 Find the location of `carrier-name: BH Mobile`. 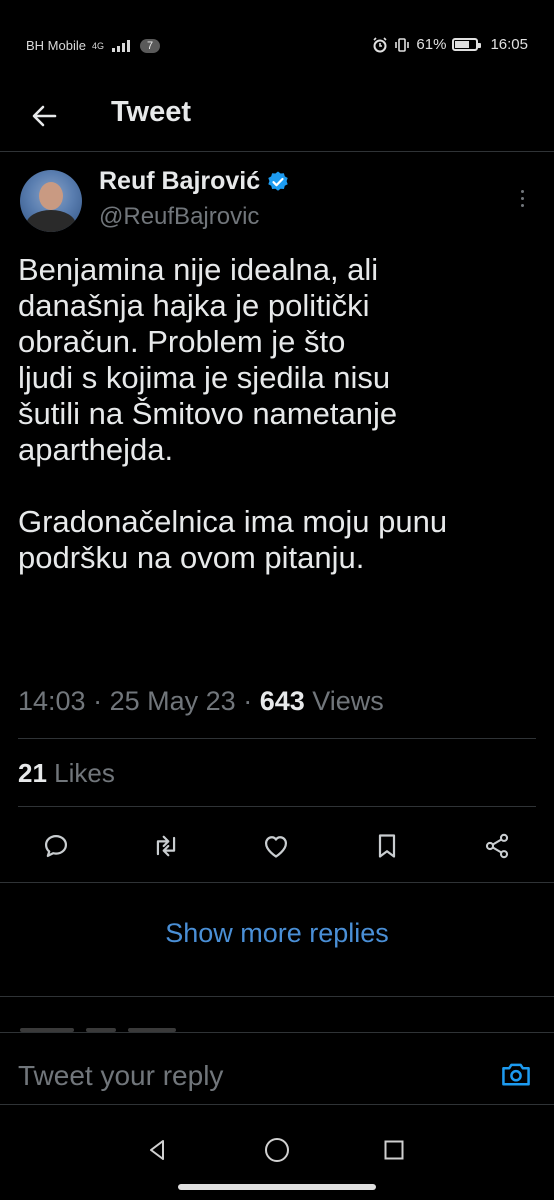

carrier-name: BH Mobile is located at coordinates (56, 45).